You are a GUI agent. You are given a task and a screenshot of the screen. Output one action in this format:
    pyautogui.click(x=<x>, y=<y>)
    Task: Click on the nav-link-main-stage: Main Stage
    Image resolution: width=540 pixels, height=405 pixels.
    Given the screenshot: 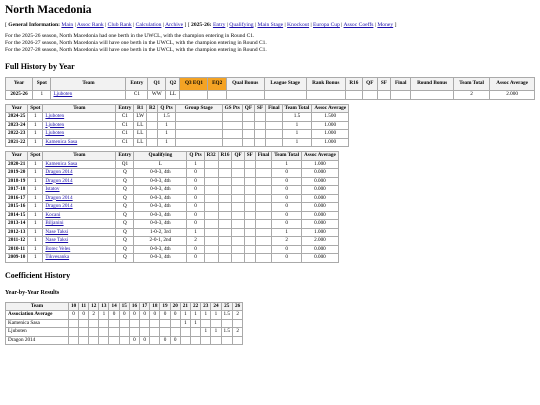 What is the action you would take?
    pyautogui.click(x=270, y=25)
    